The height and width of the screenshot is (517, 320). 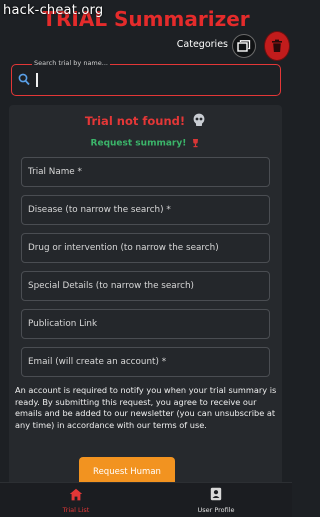 I want to click on nav-user-profile-label: User Profile, so click(x=216, y=510).